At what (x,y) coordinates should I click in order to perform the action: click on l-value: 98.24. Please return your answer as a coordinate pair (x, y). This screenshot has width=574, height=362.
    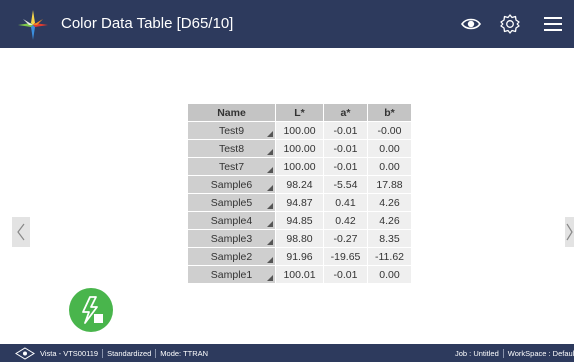
    Looking at the image, I should click on (299, 184).